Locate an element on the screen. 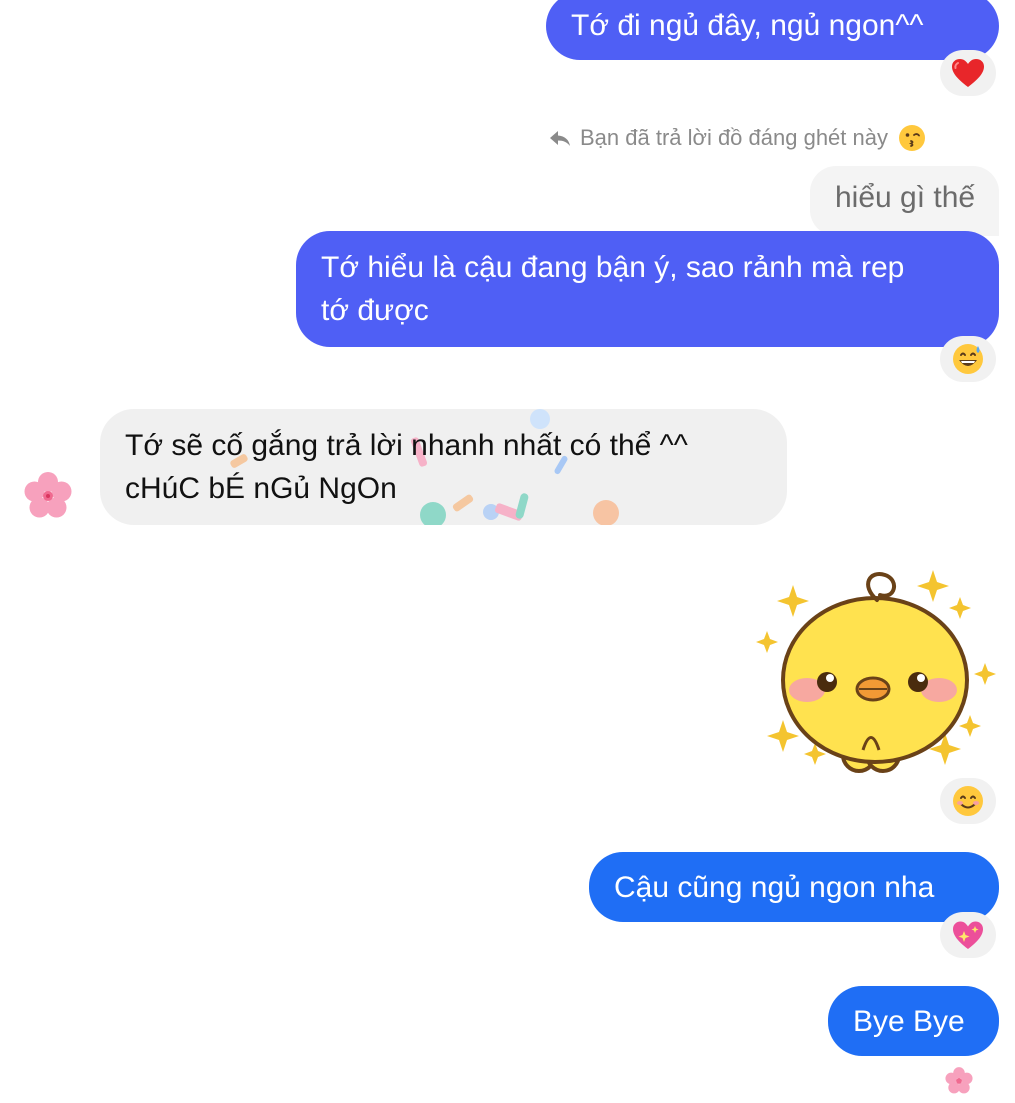 This screenshot has width=1015, height=1103. smiling-face-icon is located at coordinates (968, 801).